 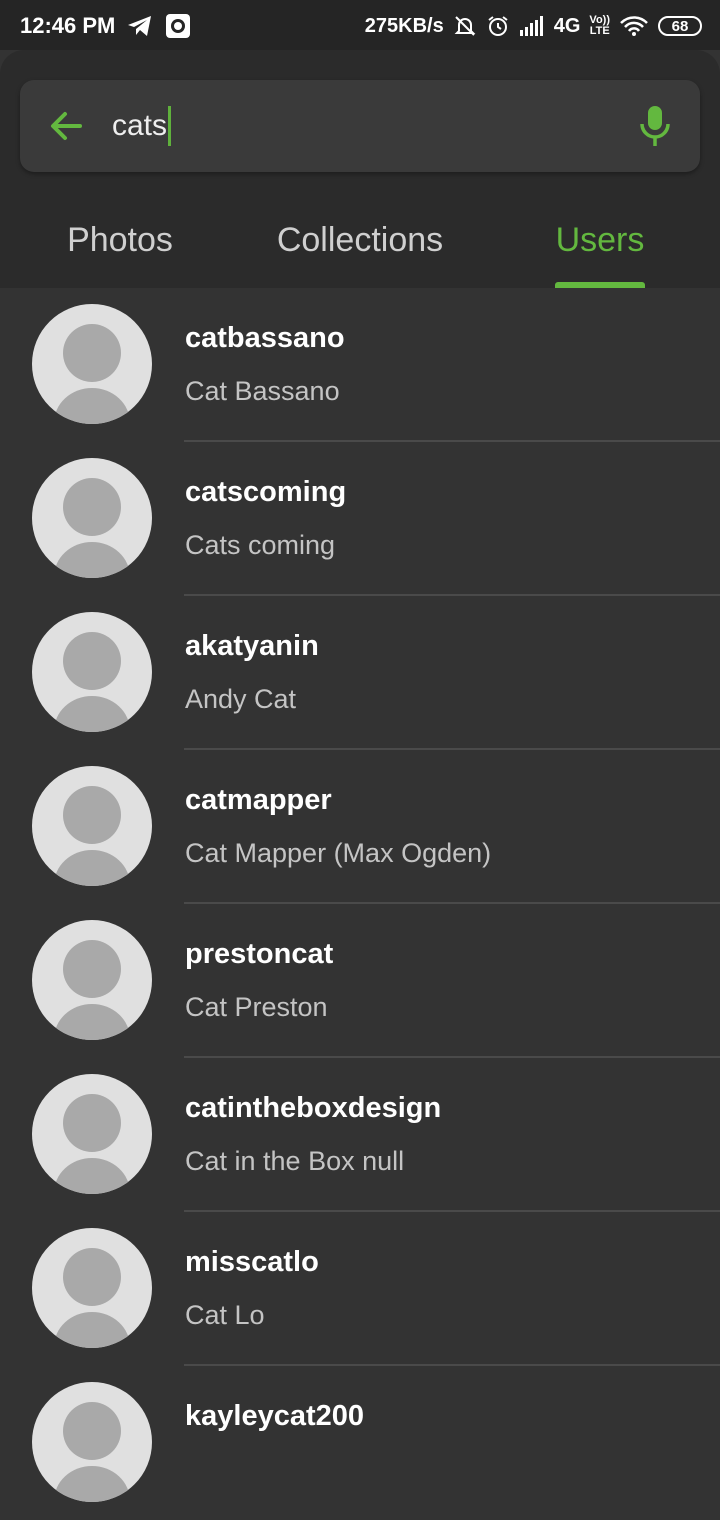 What do you see at coordinates (265, 338) in the screenshot?
I see `user-username: catbassano` at bounding box center [265, 338].